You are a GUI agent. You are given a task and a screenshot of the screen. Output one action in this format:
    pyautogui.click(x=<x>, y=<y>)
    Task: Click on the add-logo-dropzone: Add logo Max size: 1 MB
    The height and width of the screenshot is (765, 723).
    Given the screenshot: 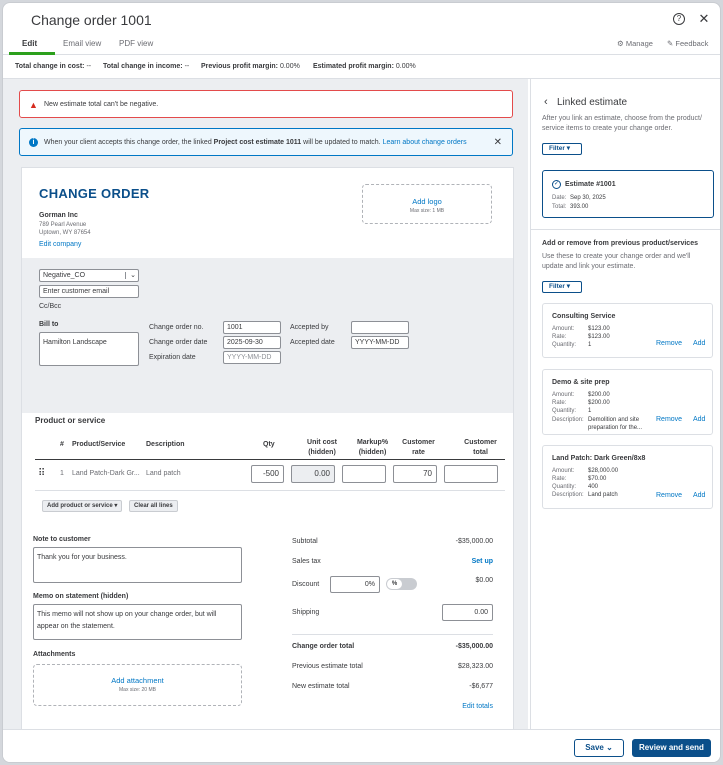 What is the action you would take?
    pyautogui.click(x=427, y=204)
    